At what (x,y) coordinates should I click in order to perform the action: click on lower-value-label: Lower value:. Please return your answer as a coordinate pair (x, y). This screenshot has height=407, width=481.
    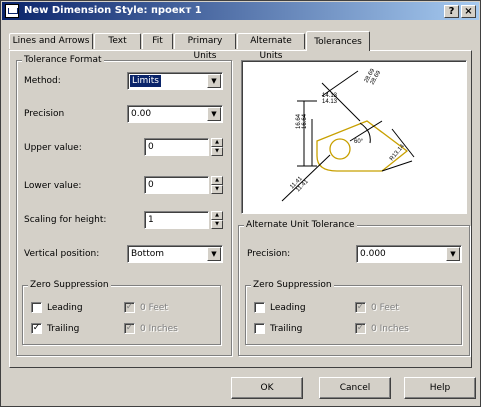
    Looking at the image, I should click on (53, 186).